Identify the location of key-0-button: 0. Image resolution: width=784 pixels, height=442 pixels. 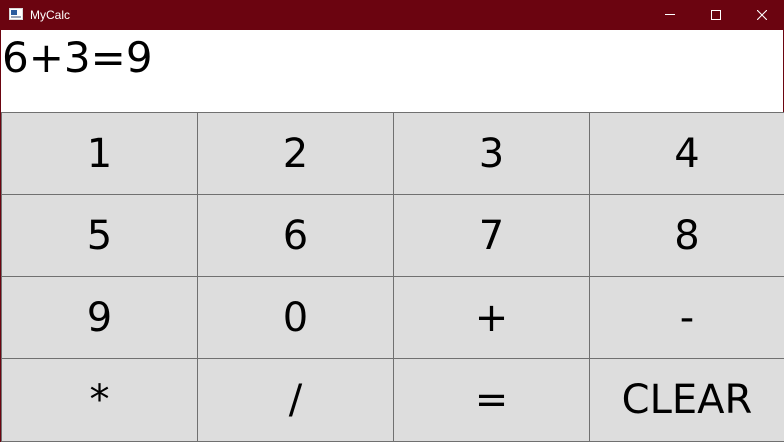
(295, 317).